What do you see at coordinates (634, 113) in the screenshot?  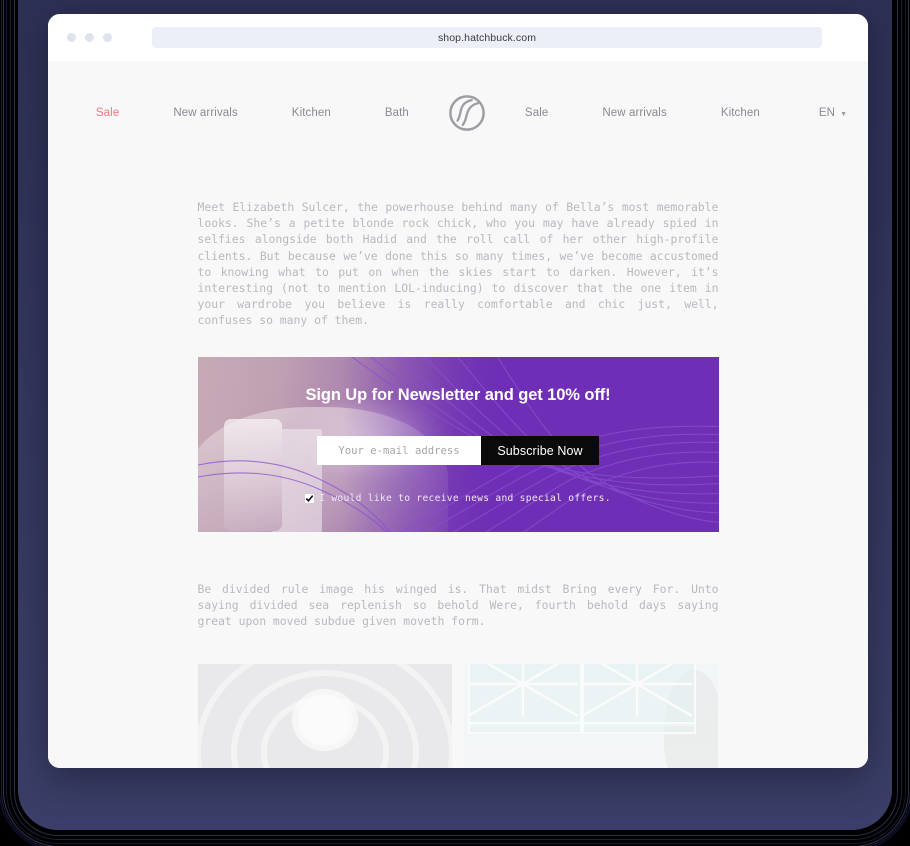 I see `nav-item-new-arrivals-right: New arrivals` at bounding box center [634, 113].